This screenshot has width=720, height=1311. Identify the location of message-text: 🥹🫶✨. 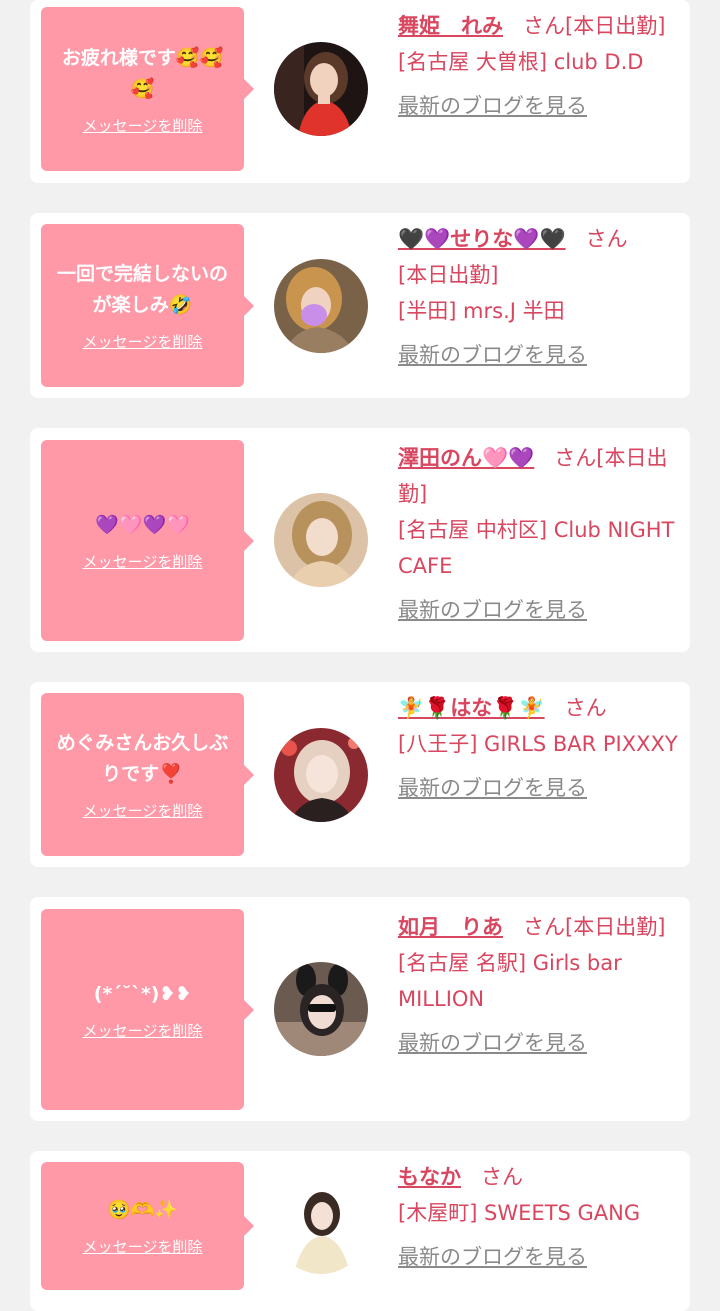
(142, 1210).